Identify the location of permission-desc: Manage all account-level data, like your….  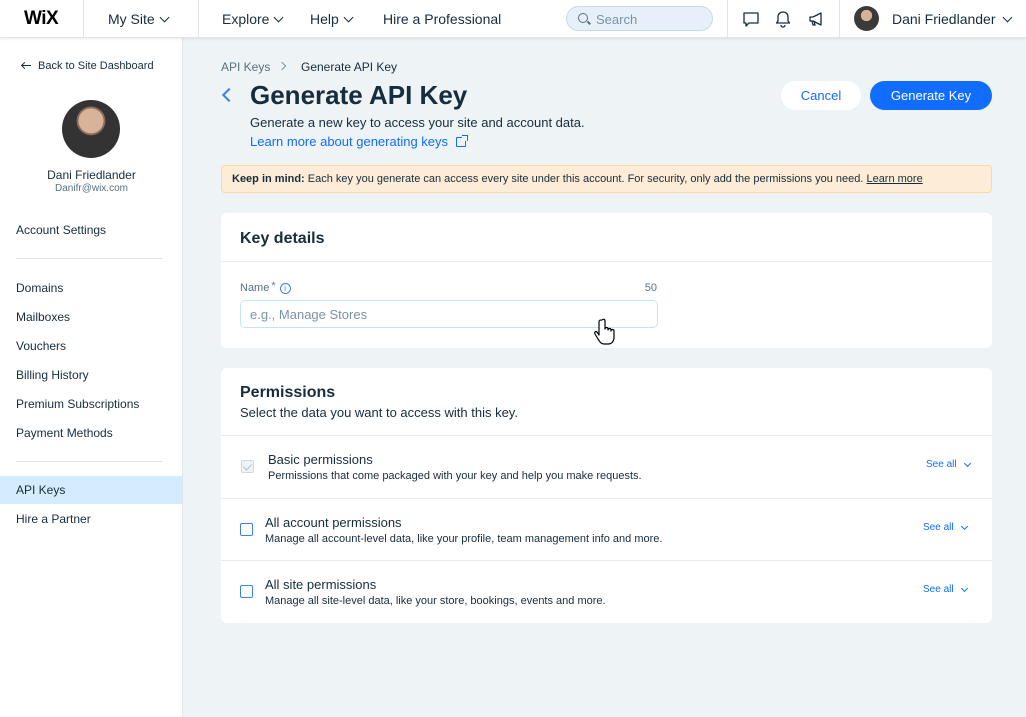
(464, 539).